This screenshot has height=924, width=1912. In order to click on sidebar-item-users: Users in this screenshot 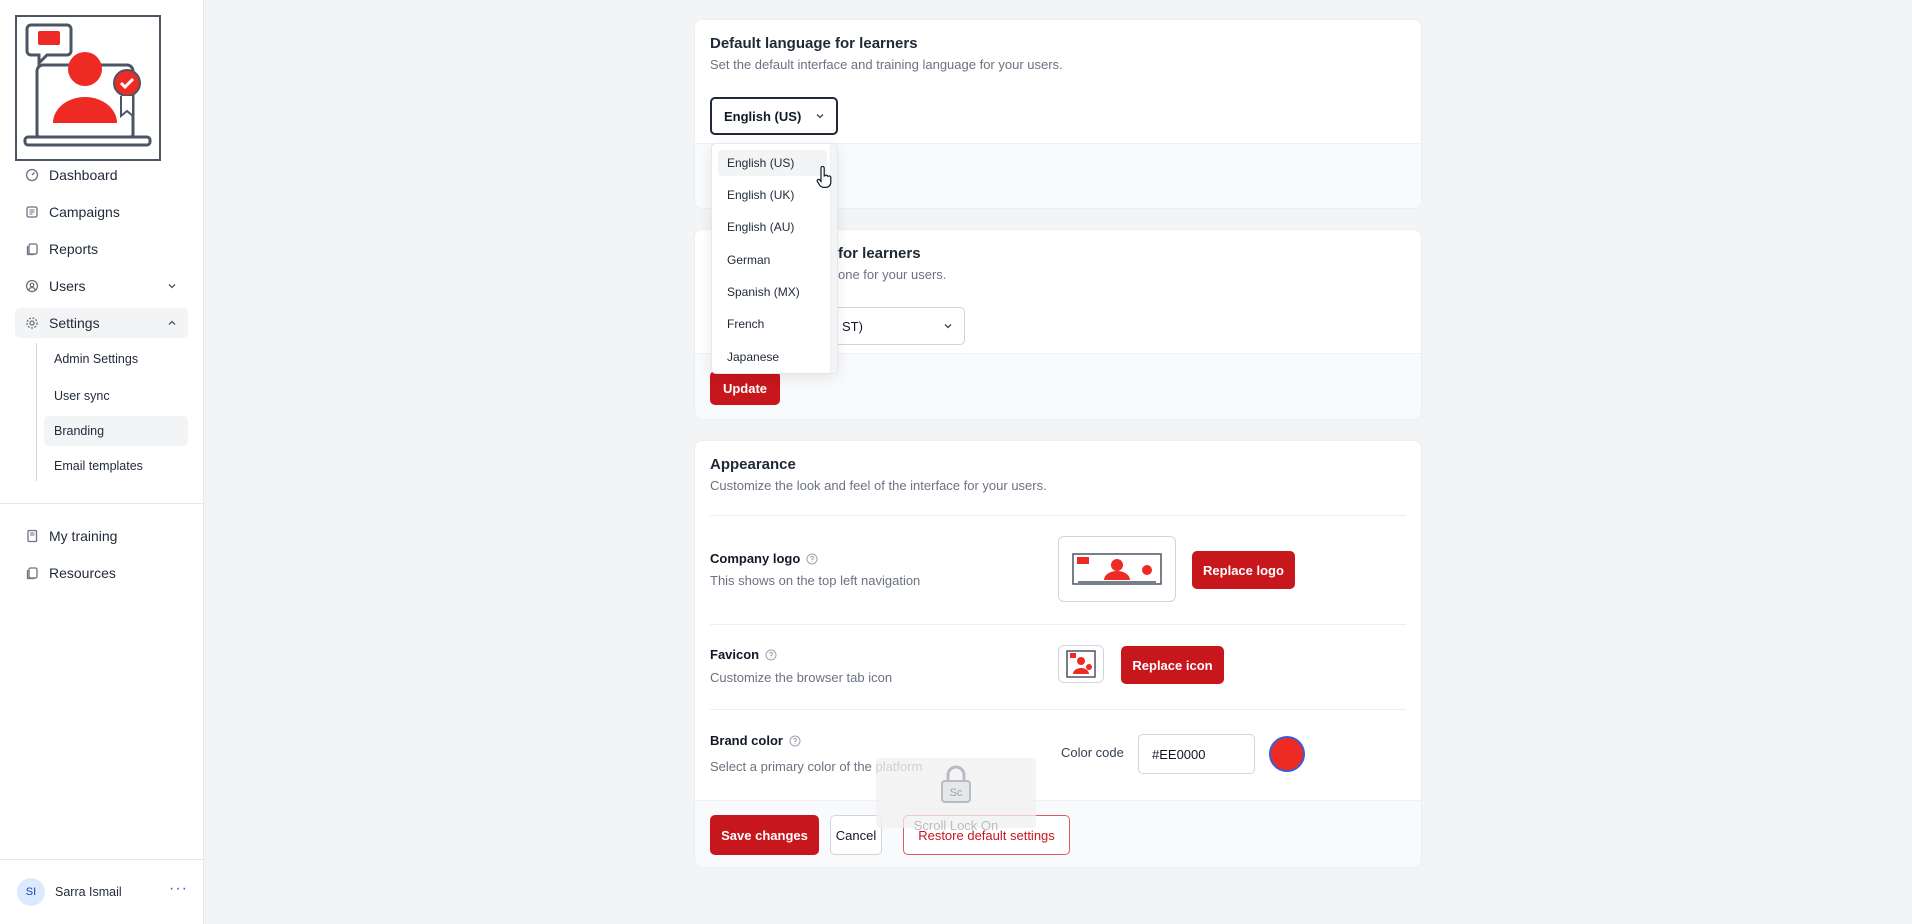, I will do `click(101, 286)`.